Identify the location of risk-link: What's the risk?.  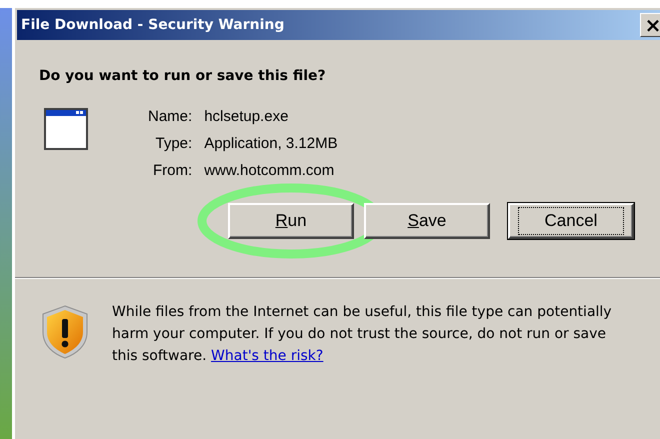
(267, 356).